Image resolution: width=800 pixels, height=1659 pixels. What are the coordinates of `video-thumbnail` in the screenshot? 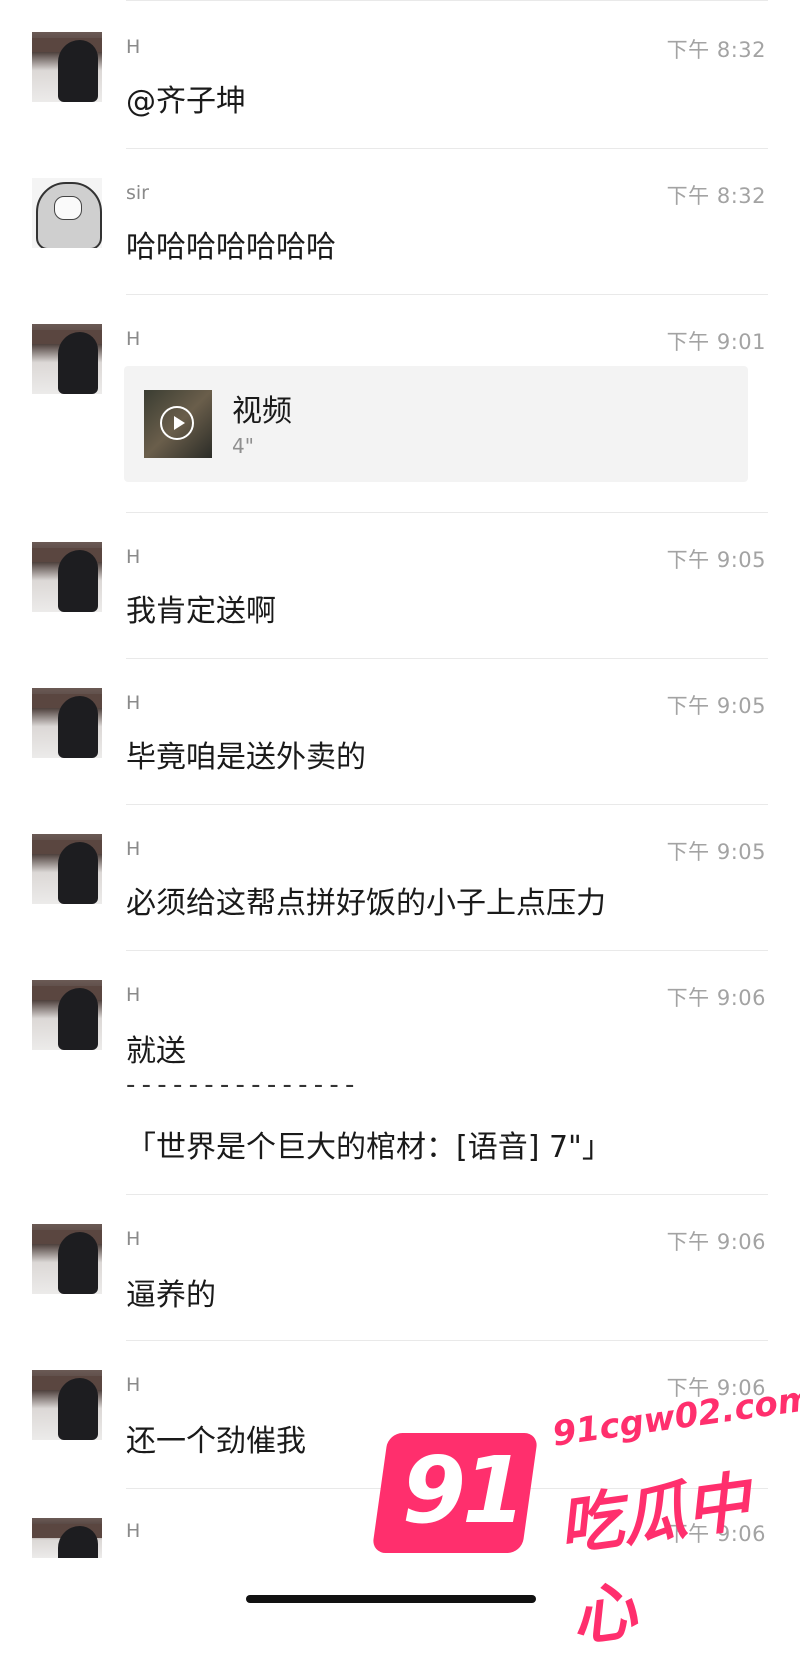 It's located at (178, 424).